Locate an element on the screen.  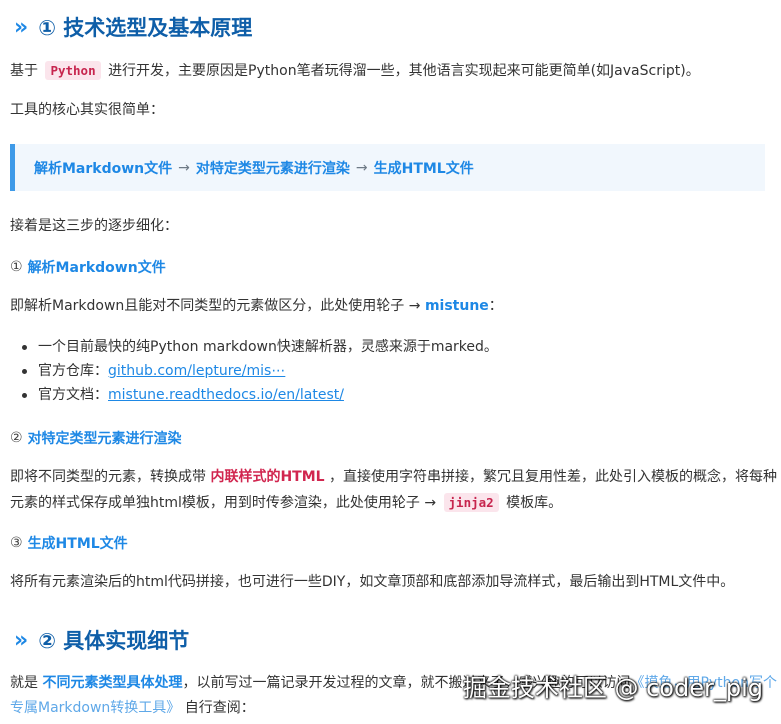
step2-desc-after: 模板库。 is located at coordinates (534, 503).